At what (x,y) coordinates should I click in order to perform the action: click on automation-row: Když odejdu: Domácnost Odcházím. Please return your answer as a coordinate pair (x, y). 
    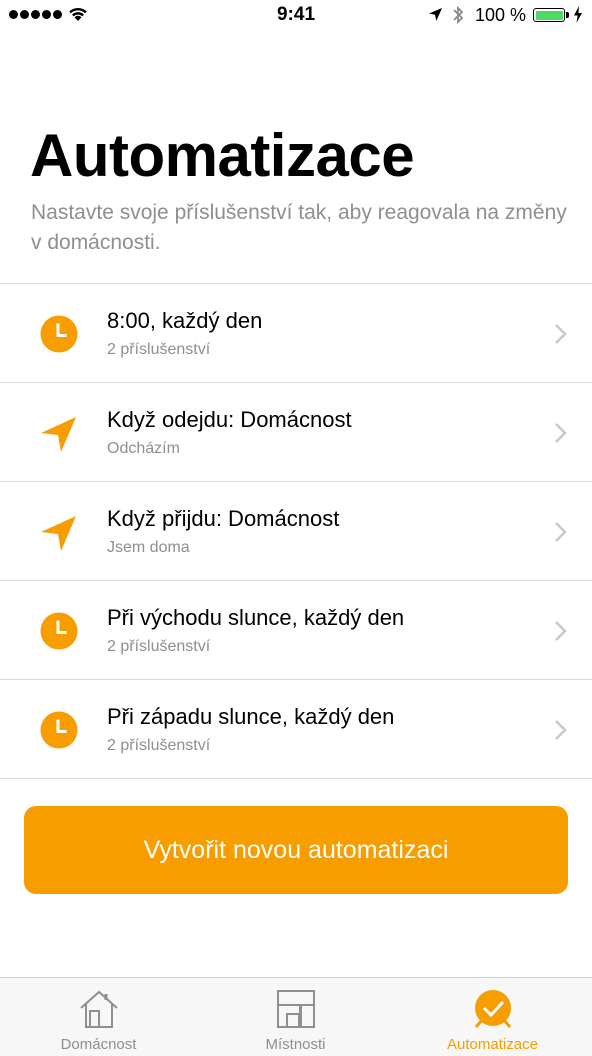
    Looking at the image, I should click on (296, 432).